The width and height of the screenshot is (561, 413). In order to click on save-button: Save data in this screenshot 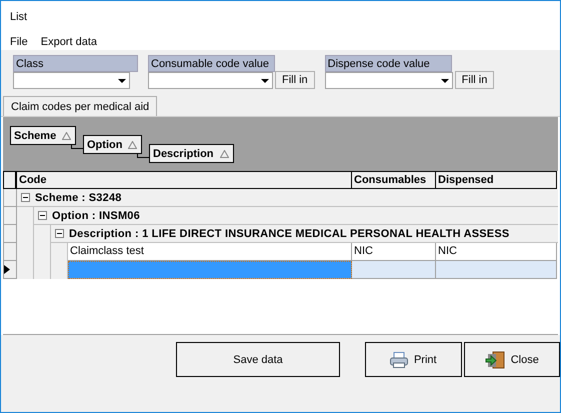, I will do `click(258, 359)`.